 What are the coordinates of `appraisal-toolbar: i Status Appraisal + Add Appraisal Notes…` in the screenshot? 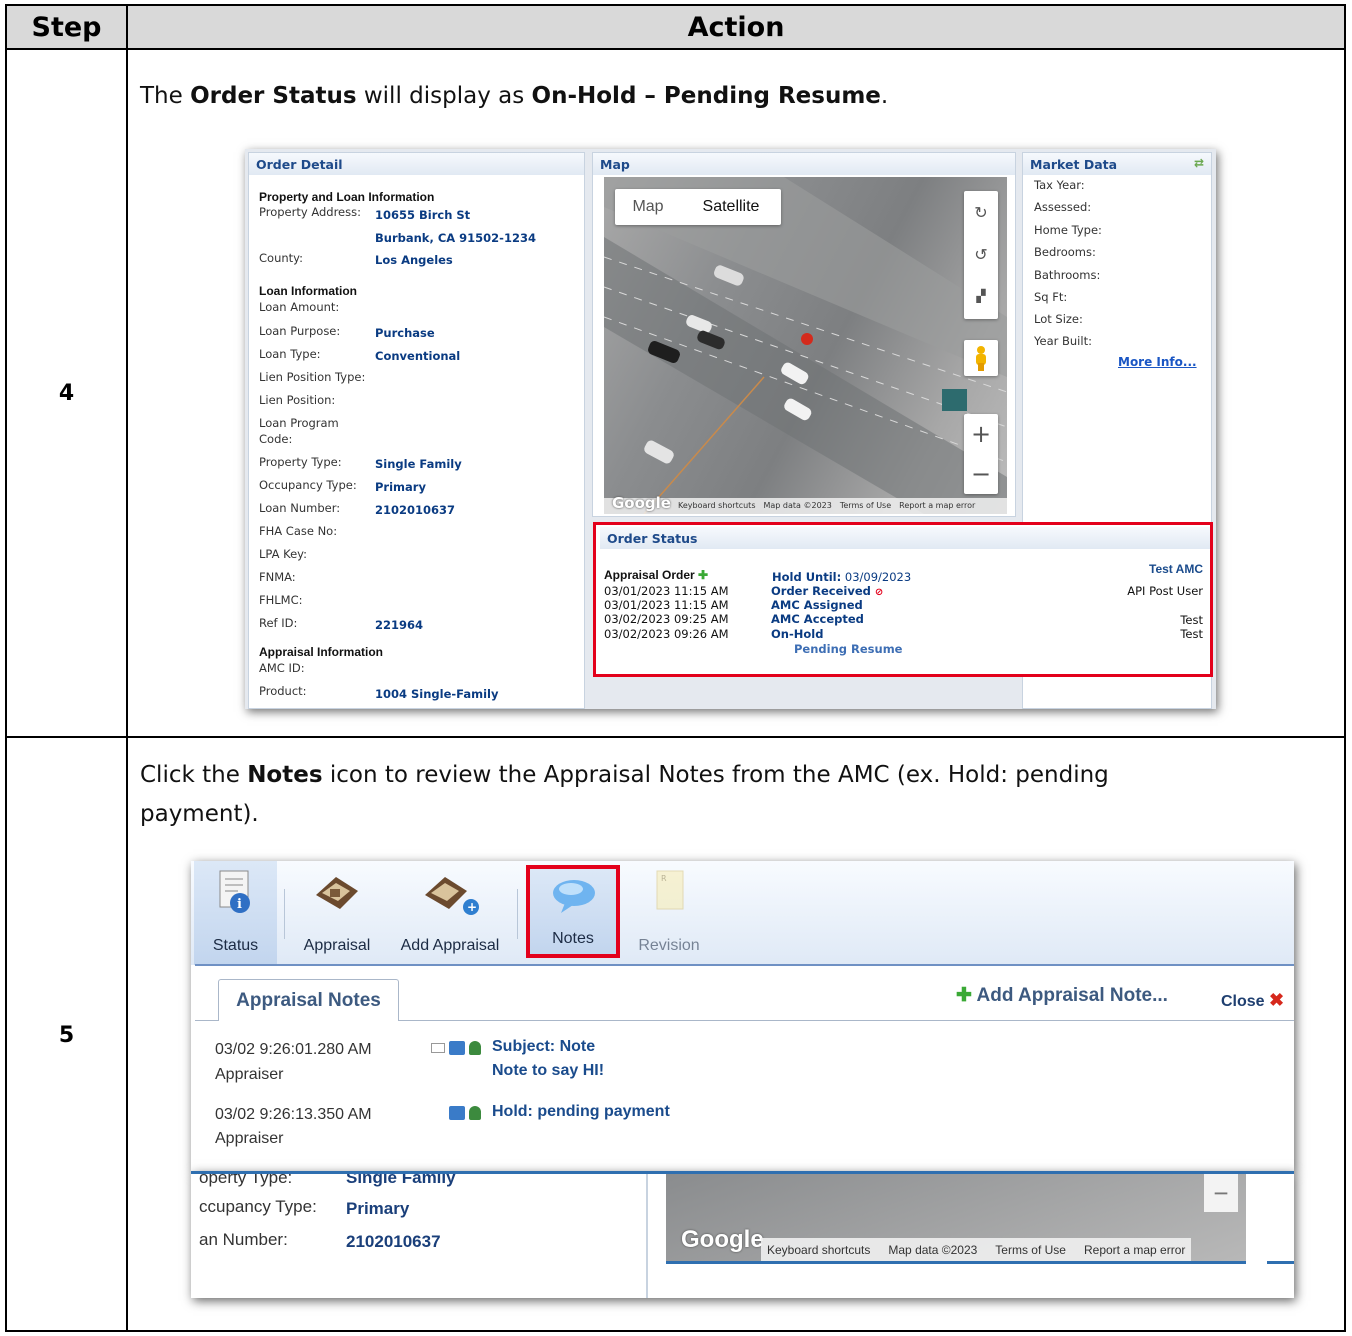 It's located at (742, 913).